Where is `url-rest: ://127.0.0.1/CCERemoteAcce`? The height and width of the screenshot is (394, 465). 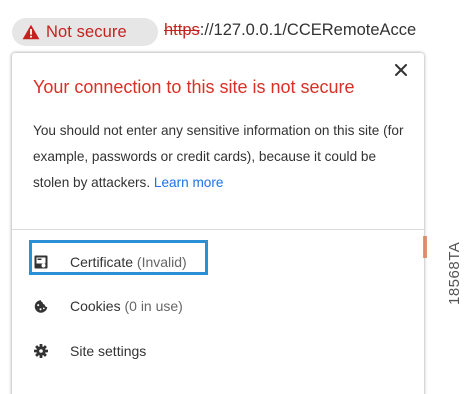 url-rest: ://127.0.0.1/CCERemoteAcce is located at coordinates (308, 30).